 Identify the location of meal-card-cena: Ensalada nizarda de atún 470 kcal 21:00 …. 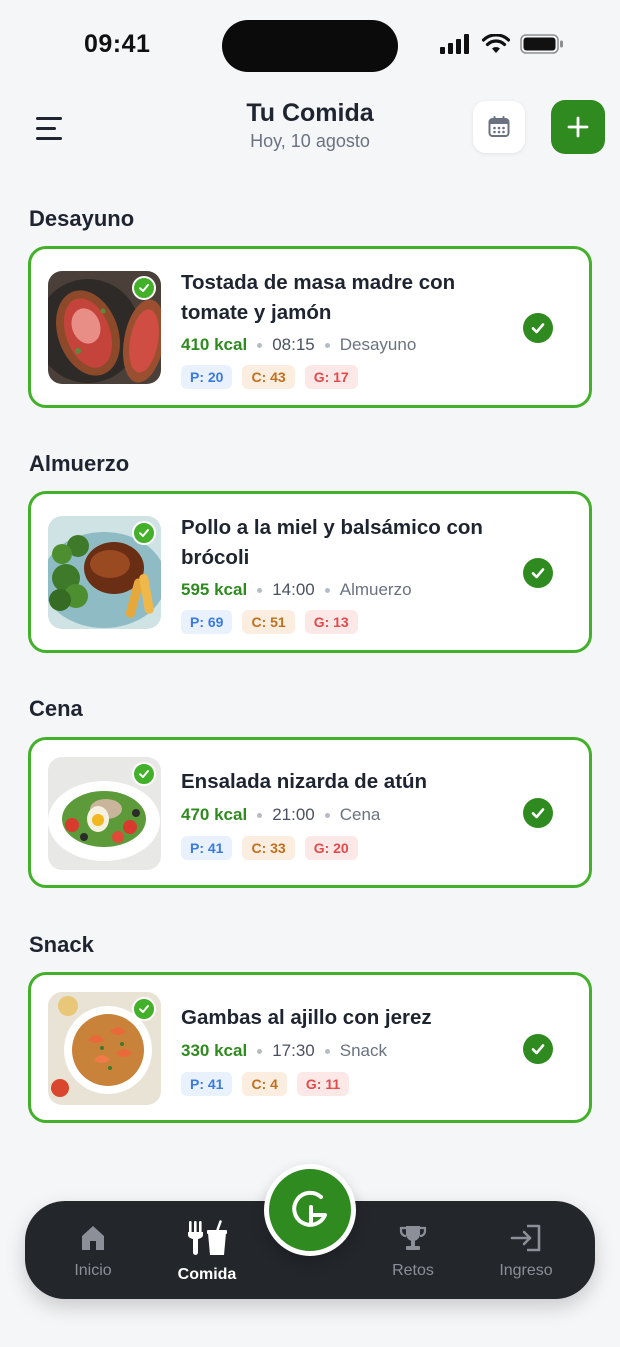
(310, 812).